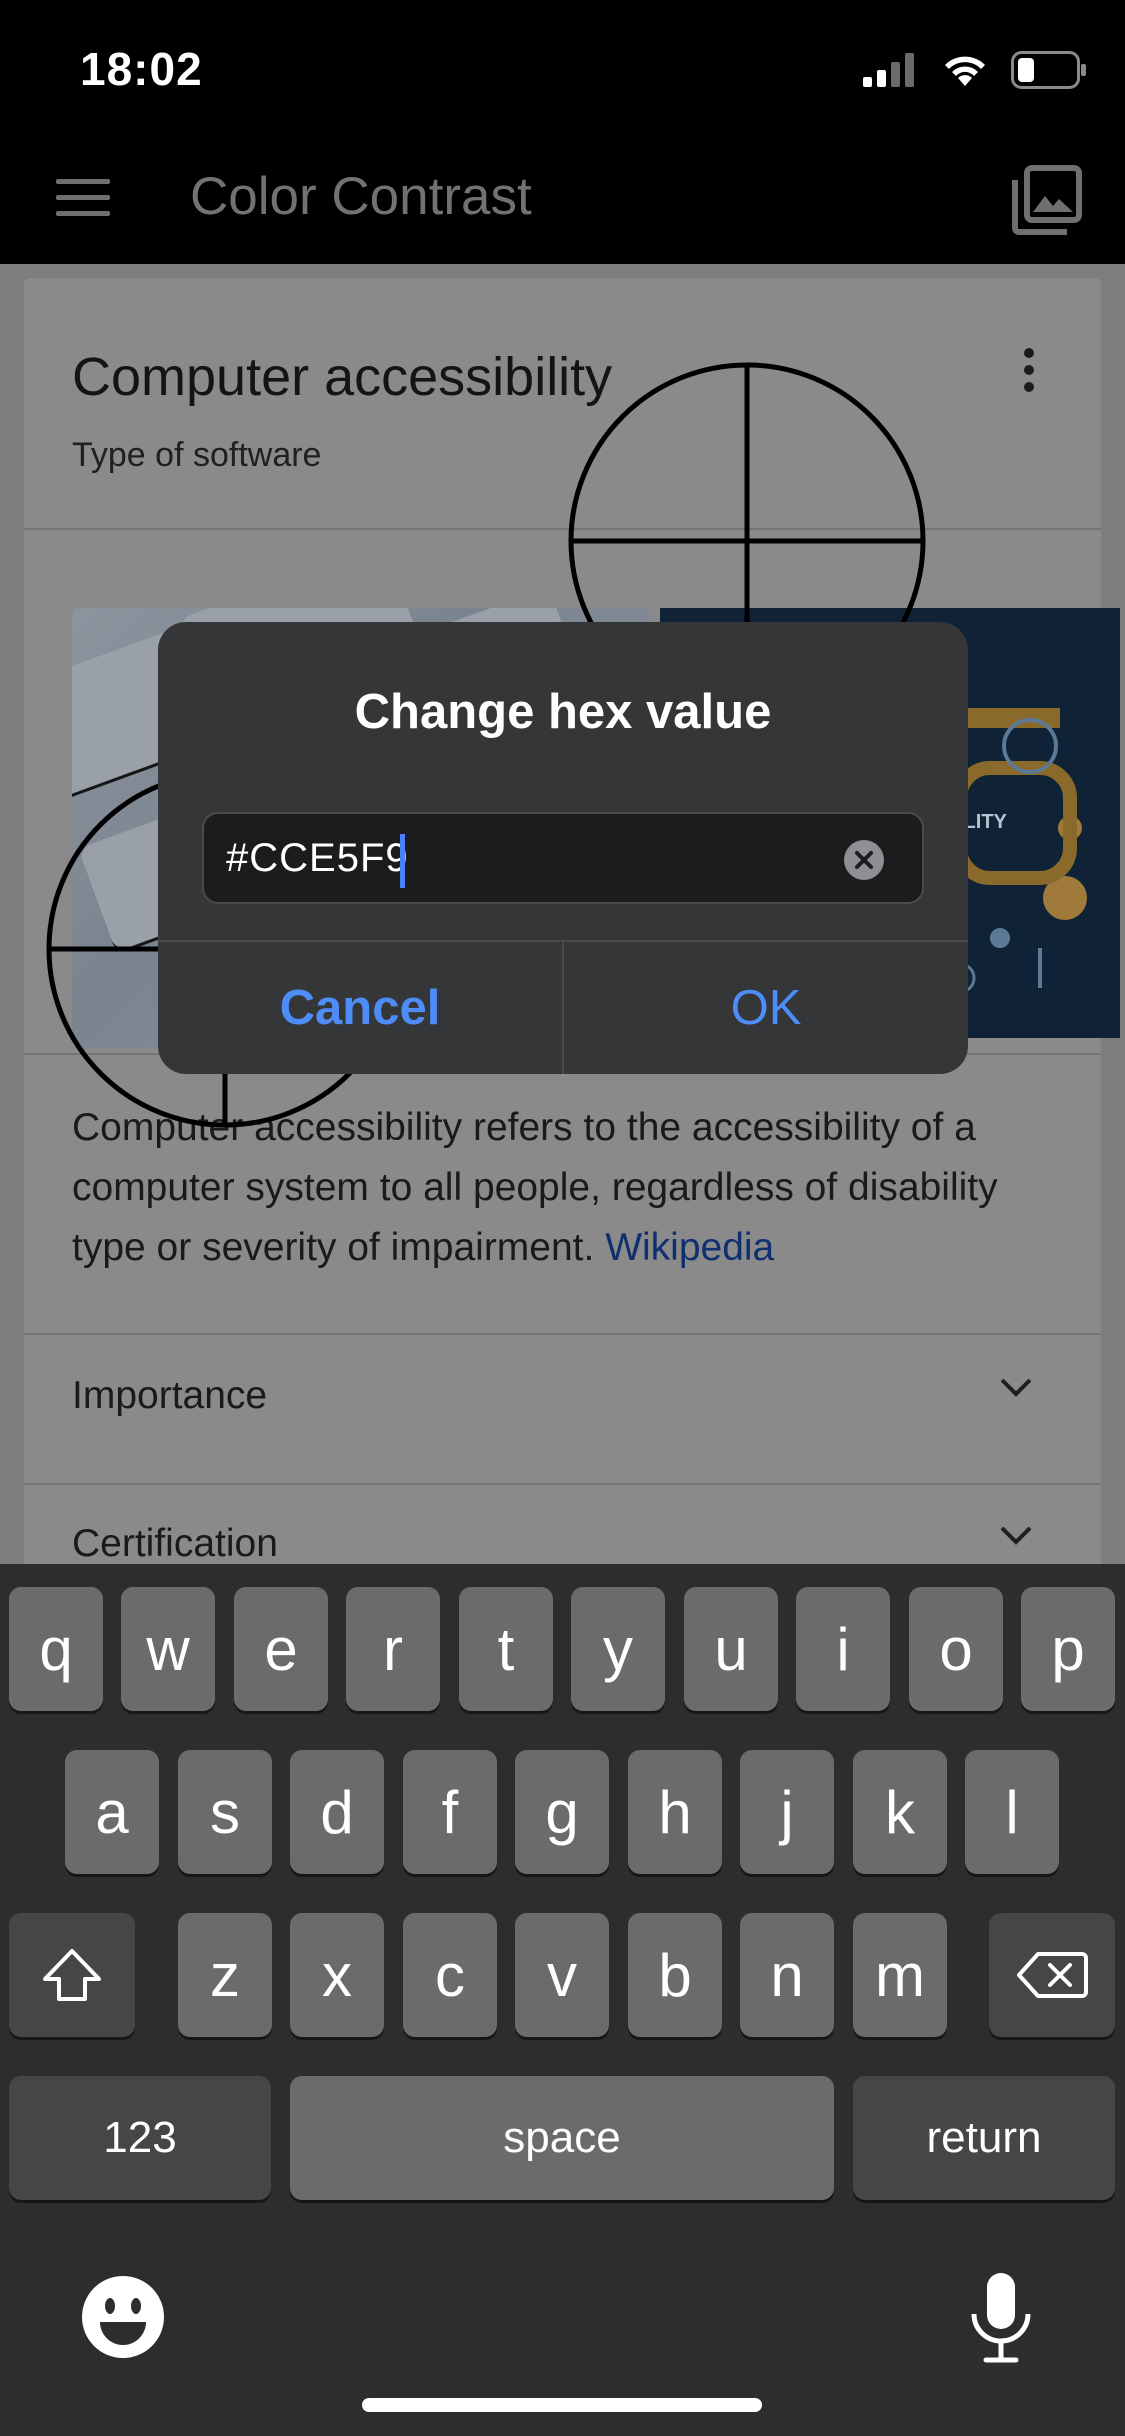  What do you see at coordinates (342, 377) in the screenshot?
I see `card-title: Computer accessibility` at bounding box center [342, 377].